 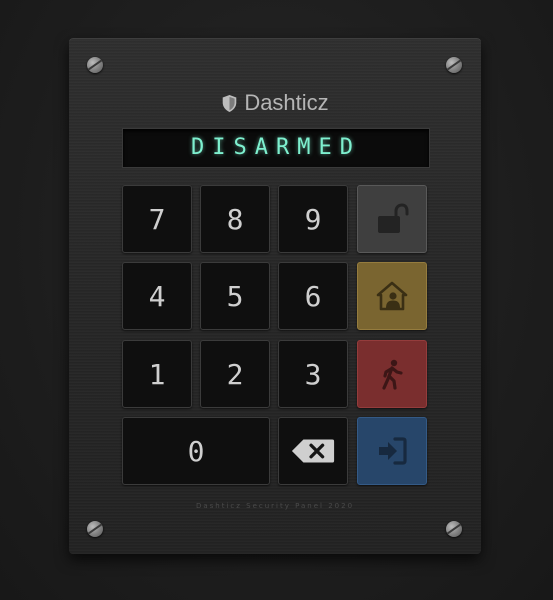 I want to click on key-9: 9, so click(x=313, y=219).